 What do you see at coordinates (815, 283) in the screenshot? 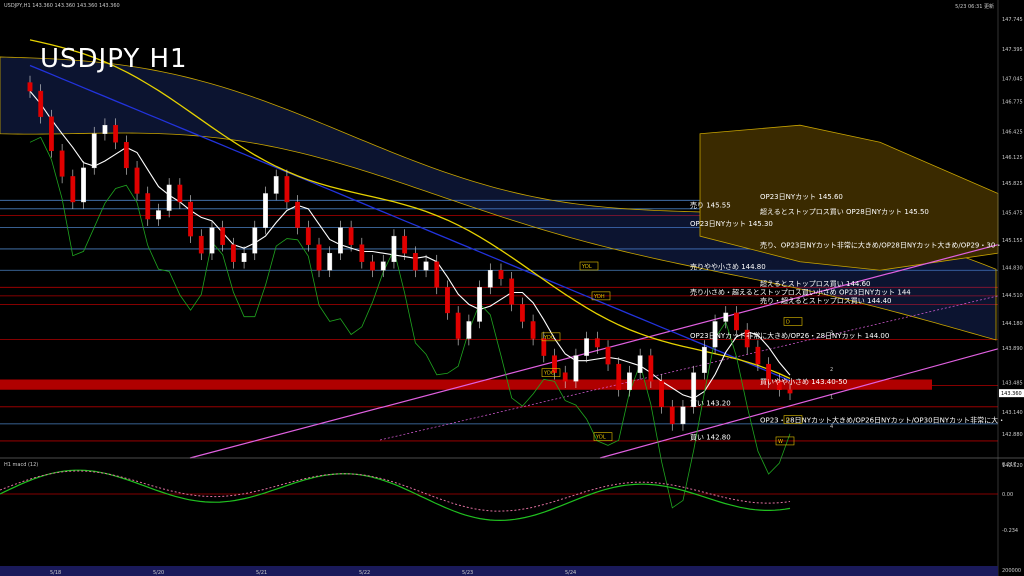
I see `level-annotation: 超えるとストップロス買い 144.60` at bounding box center [815, 283].